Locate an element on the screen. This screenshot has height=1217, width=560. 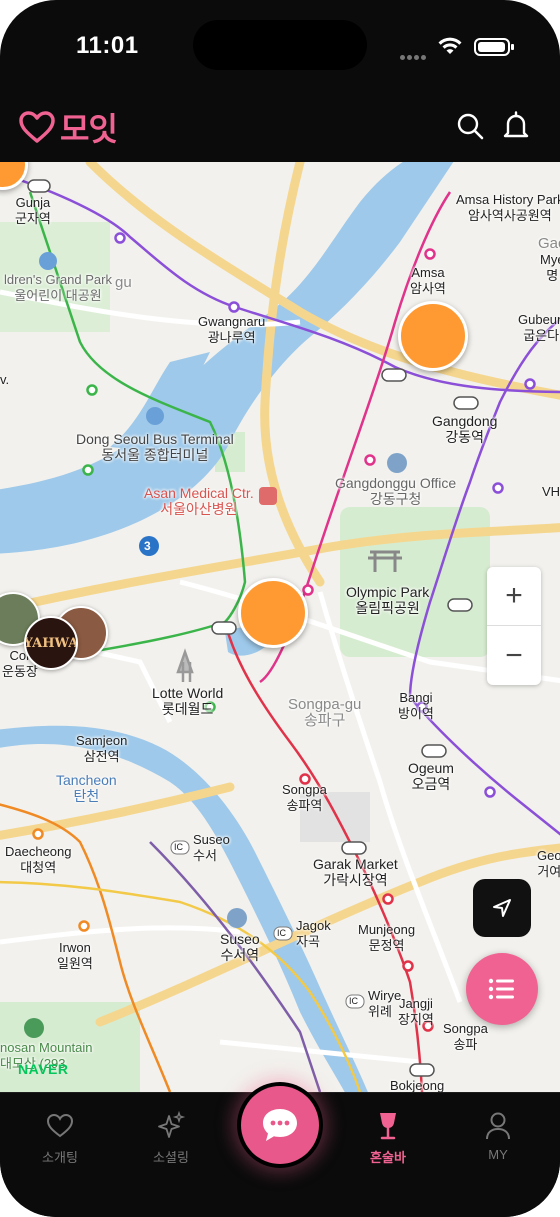
list-icon is located at coordinates (501, 989).